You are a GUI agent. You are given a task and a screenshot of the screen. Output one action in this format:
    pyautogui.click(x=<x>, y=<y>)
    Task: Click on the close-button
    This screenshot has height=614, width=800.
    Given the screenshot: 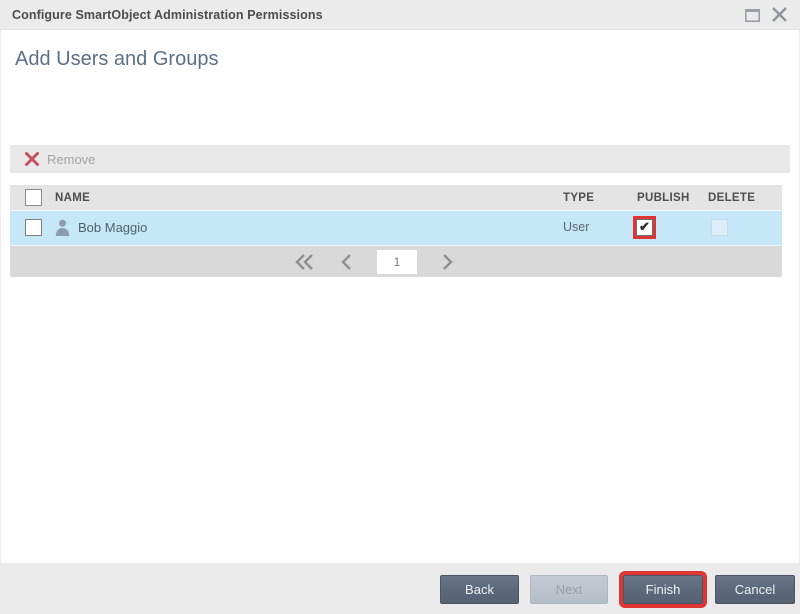 What is the action you would take?
    pyautogui.click(x=779, y=14)
    